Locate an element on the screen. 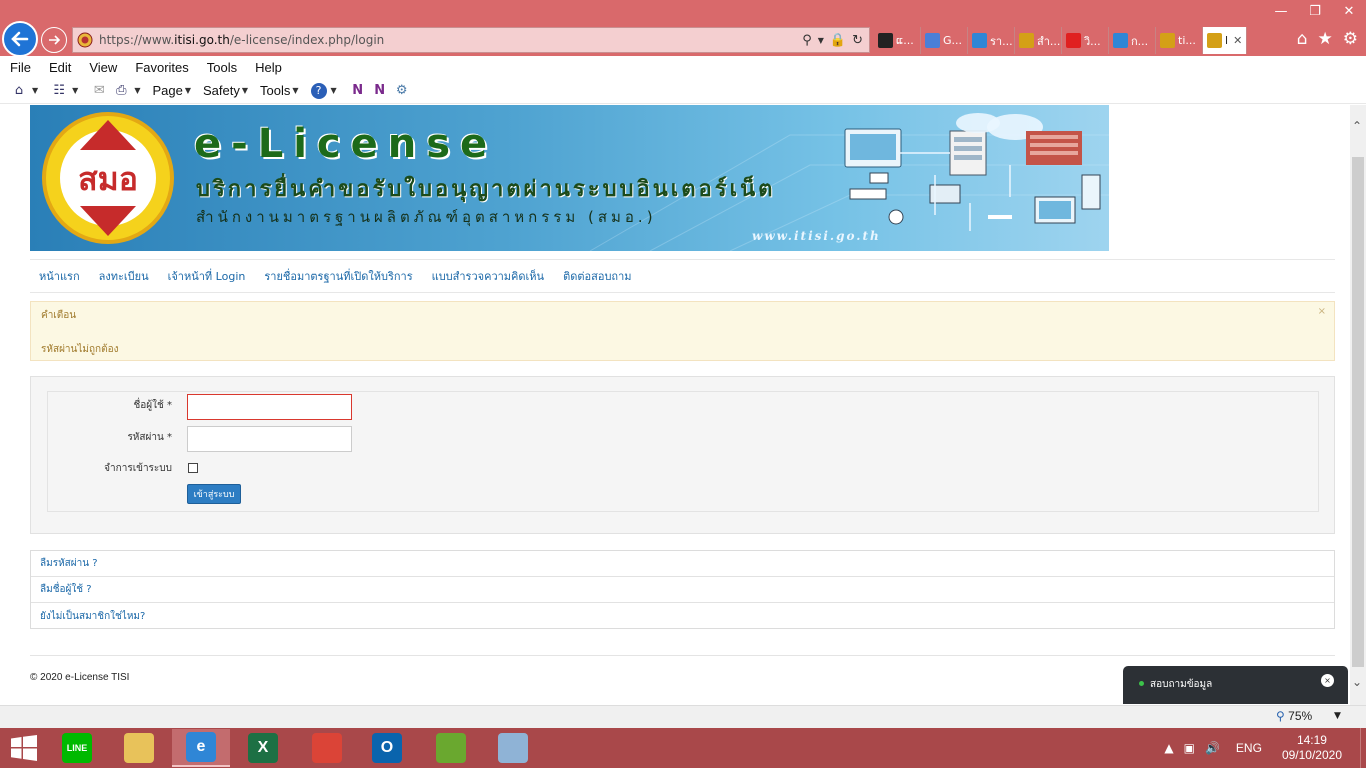 This screenshot has width=1366, height=768. warning-alert: คำเตือน รหัสผ่านไม่ถูกต้อง × is located at coordinates (682, 331).